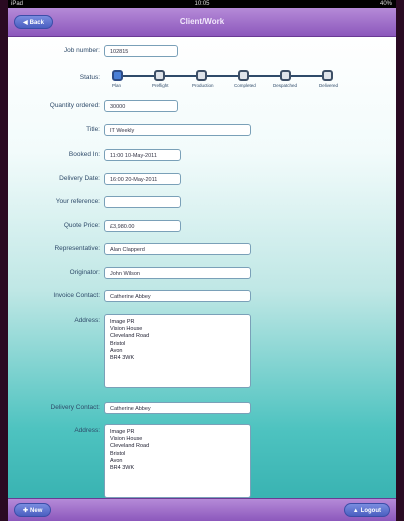  What do you see at coordinates (93, 129) in the screenshot?
I see `title-label: Title:` at bounding box center [93, 129].